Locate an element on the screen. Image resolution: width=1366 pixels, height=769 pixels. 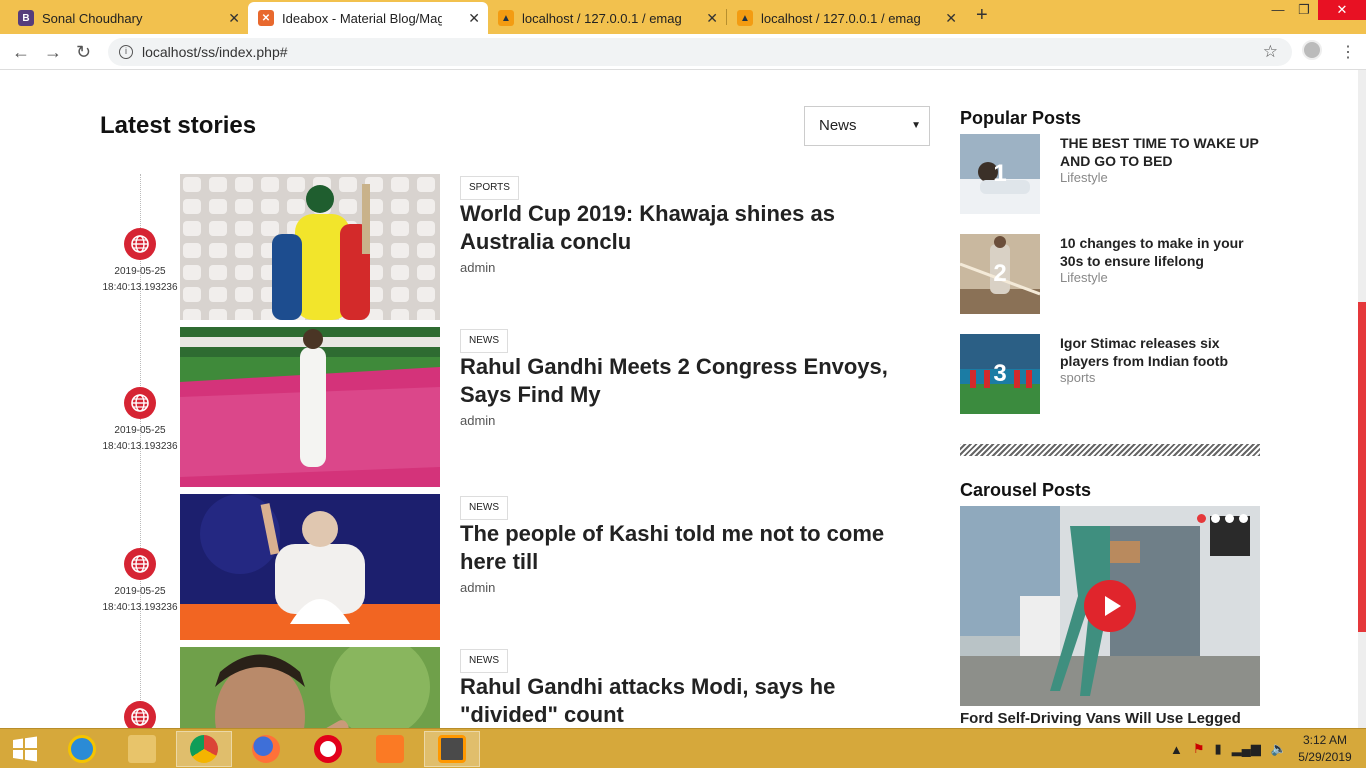
tab-ideabox: ✕ Ideabox - Material Blog/Magazin ✕ is located at coordinates (368, 18).